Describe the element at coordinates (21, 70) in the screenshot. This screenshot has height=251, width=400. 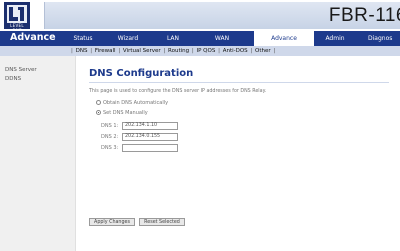
I see `sidebar-item-dns-server: DNS Server` at that location.